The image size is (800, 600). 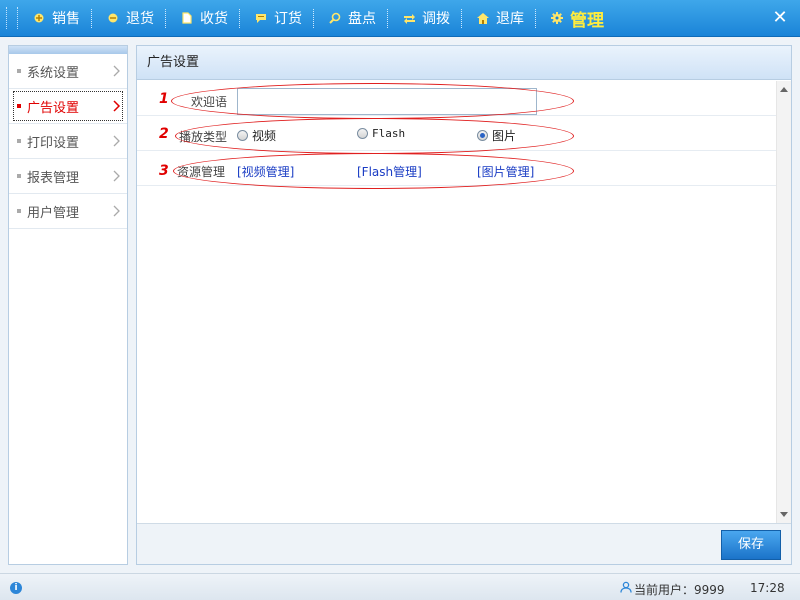 What do you see at coordinates (457, 133) in the screenshot?
I see `play-type-row: 2 播放类型 视频 Flash 图片` at bounding box center [457, 133].